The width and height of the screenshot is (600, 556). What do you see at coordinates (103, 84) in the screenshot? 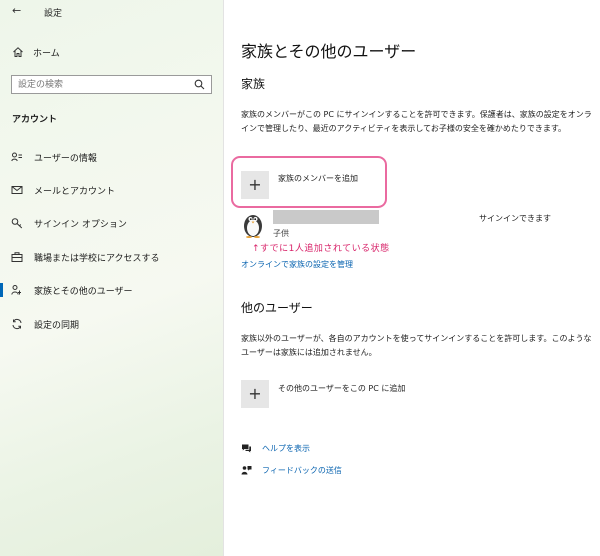
I see `search-input` at bounding box center [103, 84].